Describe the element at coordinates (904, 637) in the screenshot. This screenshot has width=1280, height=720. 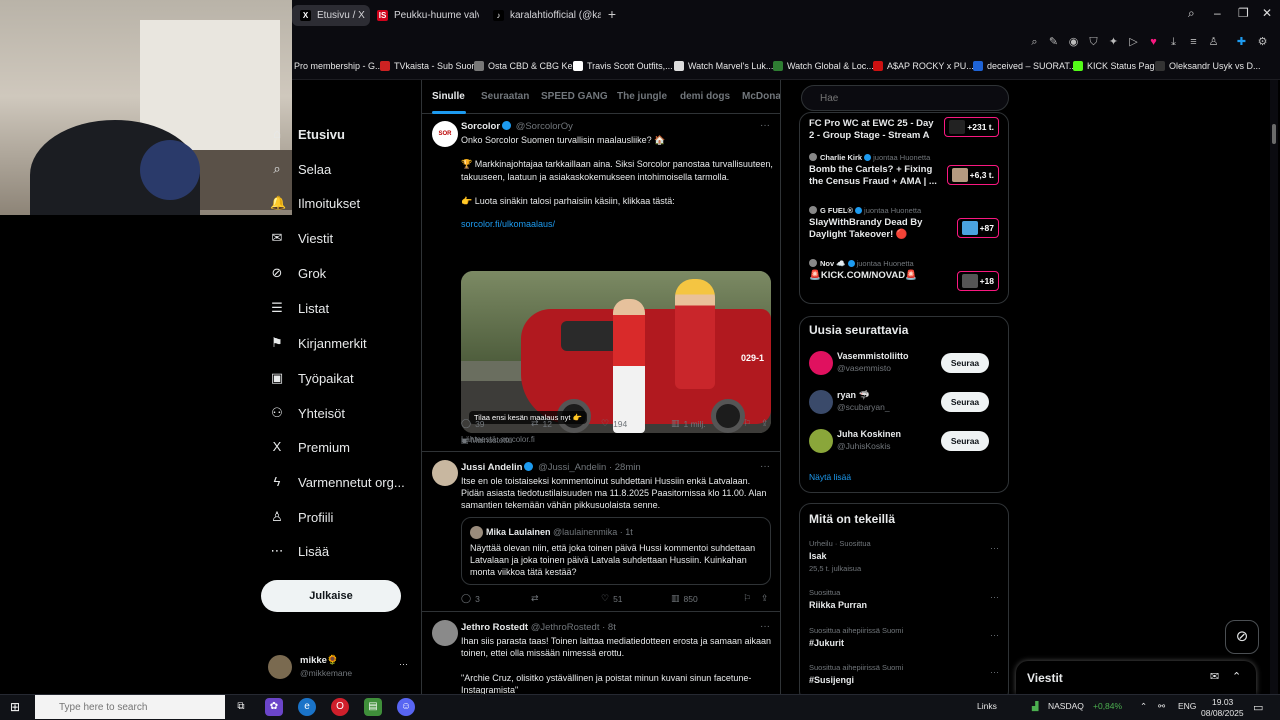
I see `trend-item: Suosittua aihepiirissä Suomi #Jukurit ···` at that location.